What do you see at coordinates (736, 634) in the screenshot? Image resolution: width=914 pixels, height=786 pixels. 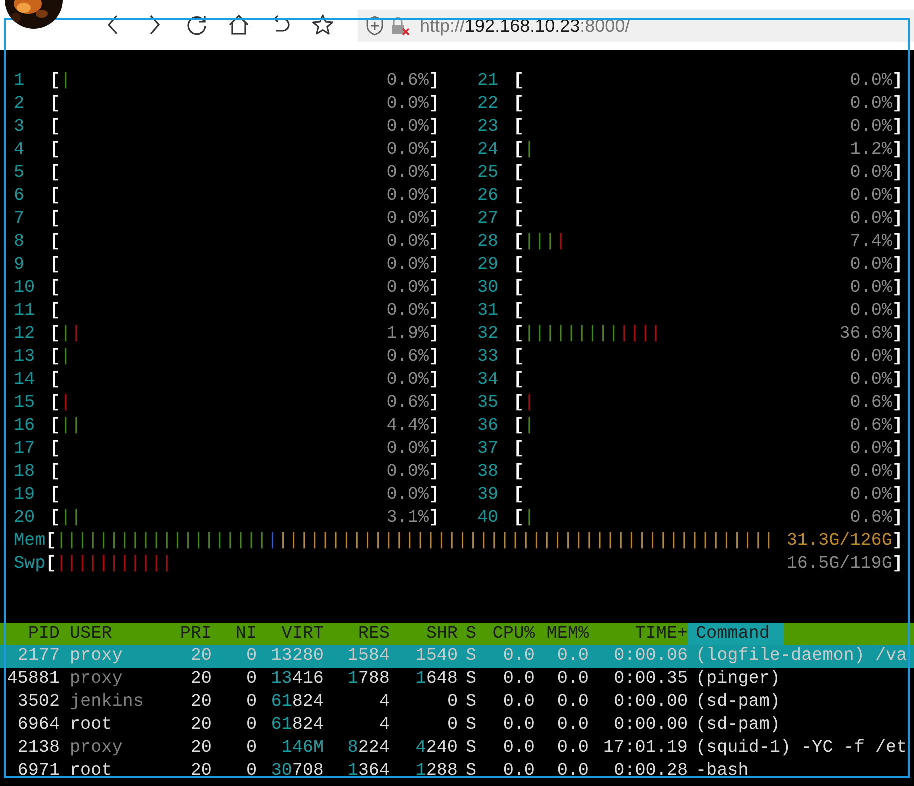 I see `column-header: Command` at bounding box center [736, 634].